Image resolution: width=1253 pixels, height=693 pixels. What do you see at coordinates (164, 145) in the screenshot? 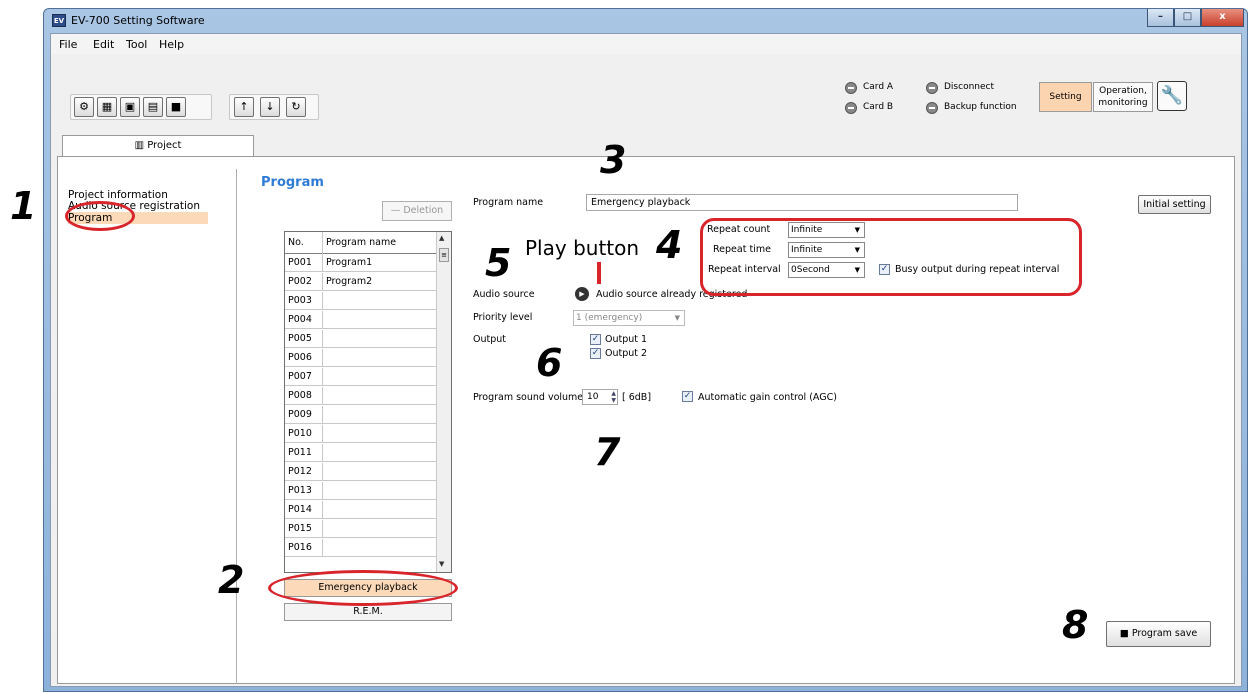
I see `project-tab-label: Project` at bounding box center [164, 145].